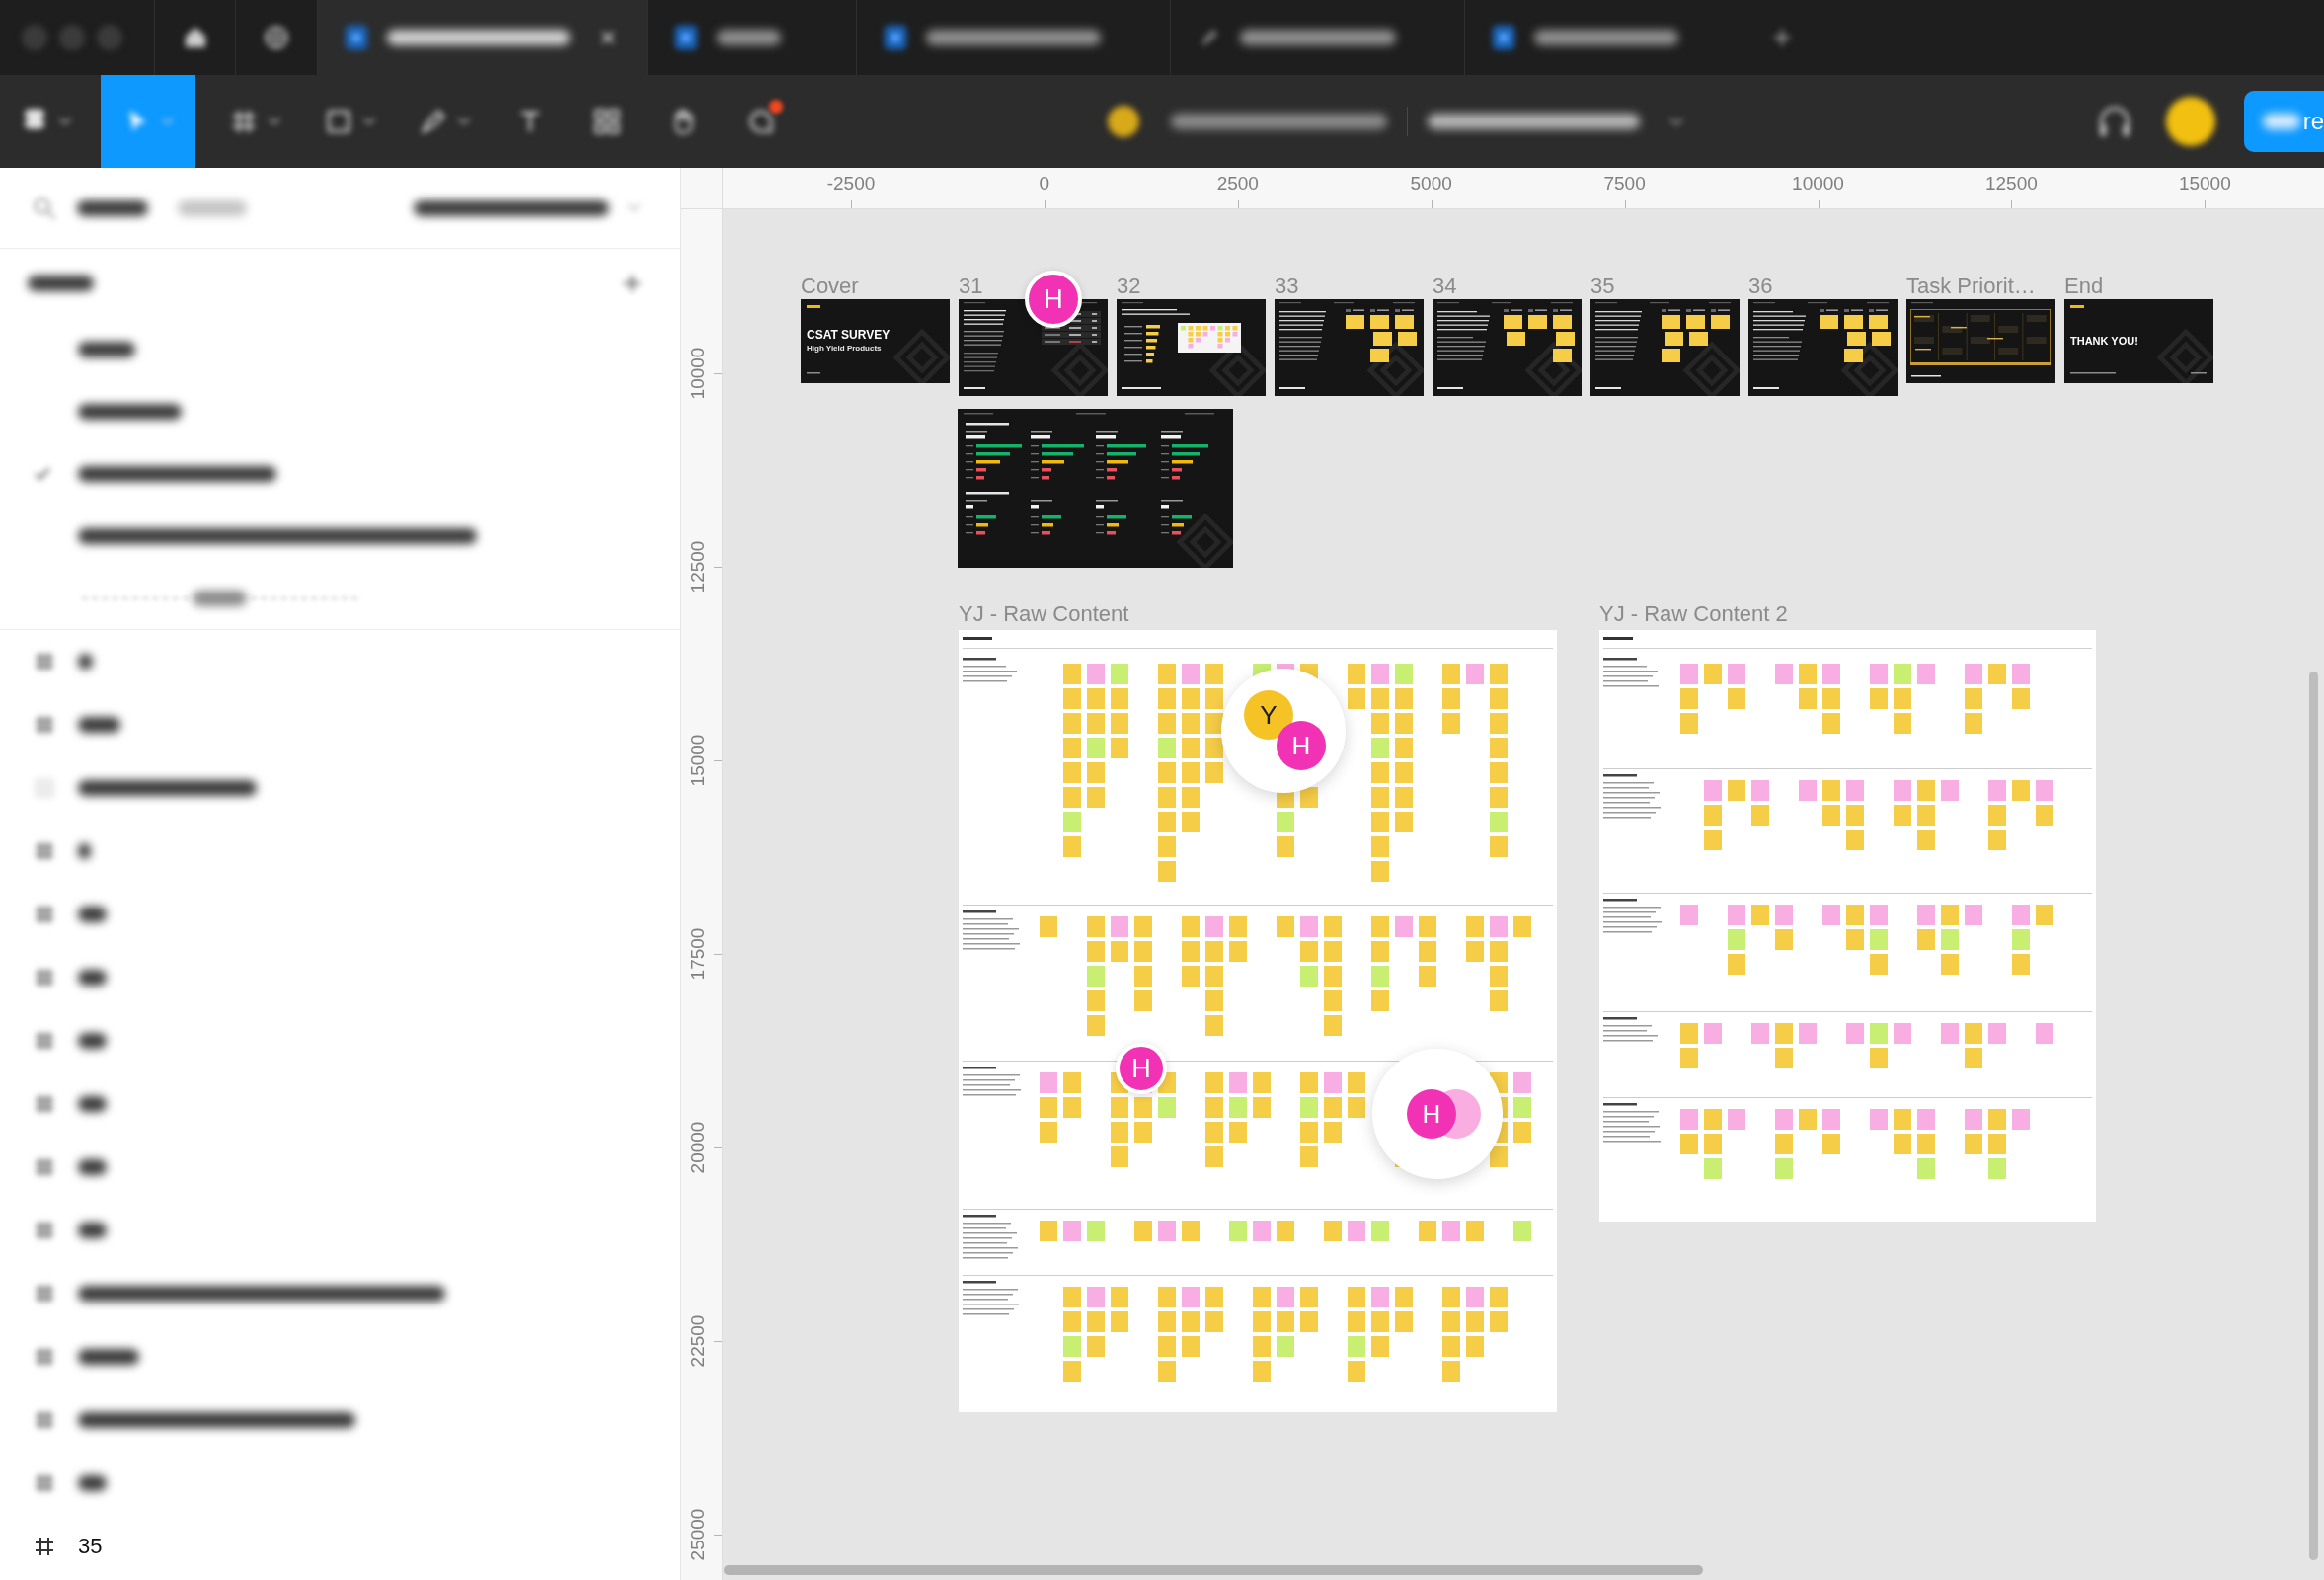 Image resolution: width=2324 pixels, height=1580 pixels. Describe the element at coordinates (849, 335) in the screenshot. I see `slide-title: CSAT SURVEY` at that location.